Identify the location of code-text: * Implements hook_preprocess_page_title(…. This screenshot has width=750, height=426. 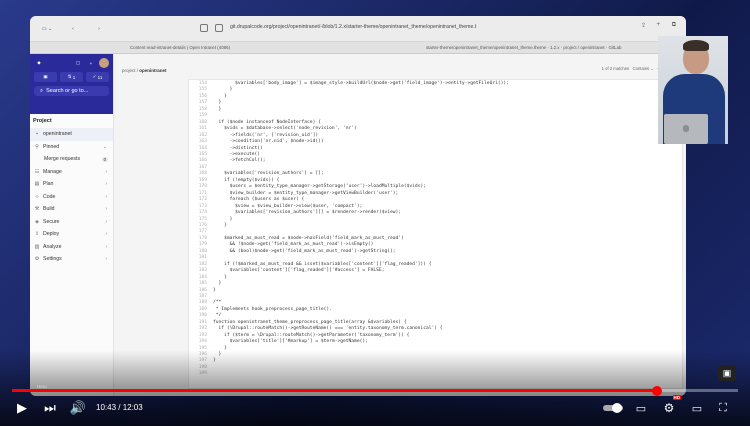
(272, 309).